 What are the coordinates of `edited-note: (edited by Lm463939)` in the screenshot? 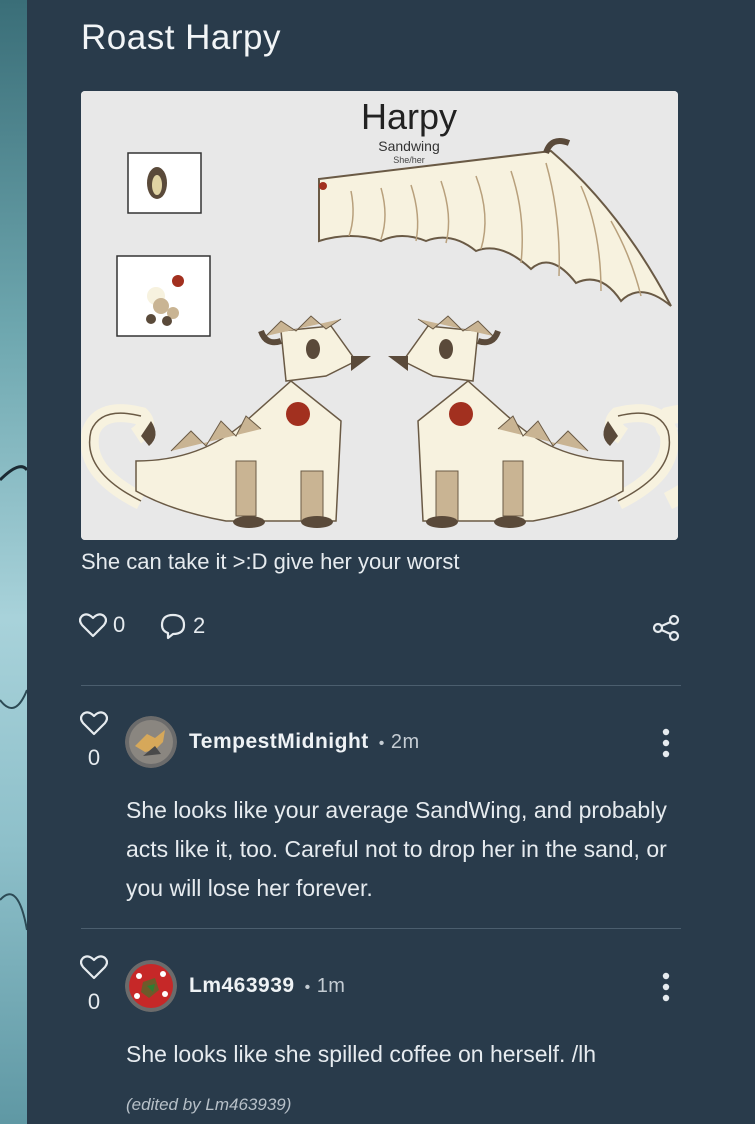 It's located at (209, 1104).